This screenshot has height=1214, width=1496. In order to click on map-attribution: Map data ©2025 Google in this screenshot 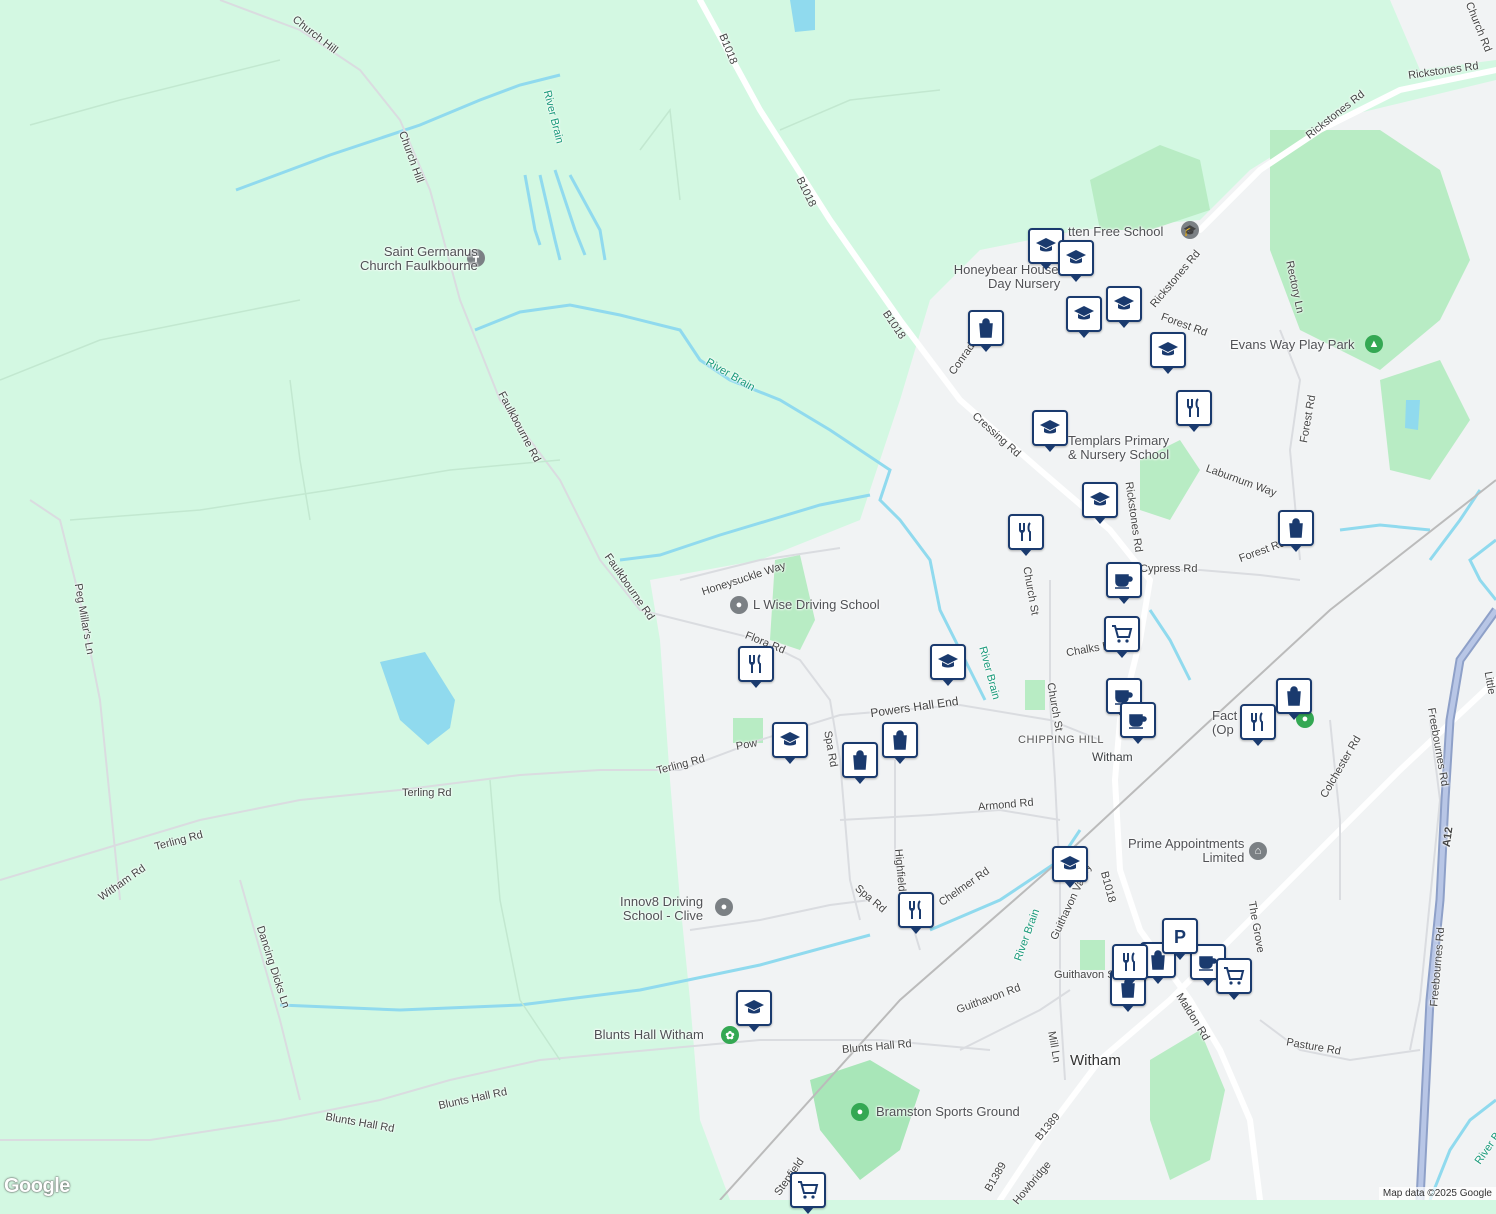, I will do `click(1437, 1193)`.